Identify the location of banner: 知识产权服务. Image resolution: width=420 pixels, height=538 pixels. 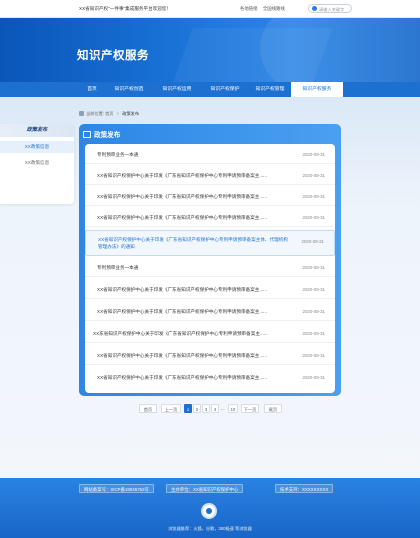
(210, 50).